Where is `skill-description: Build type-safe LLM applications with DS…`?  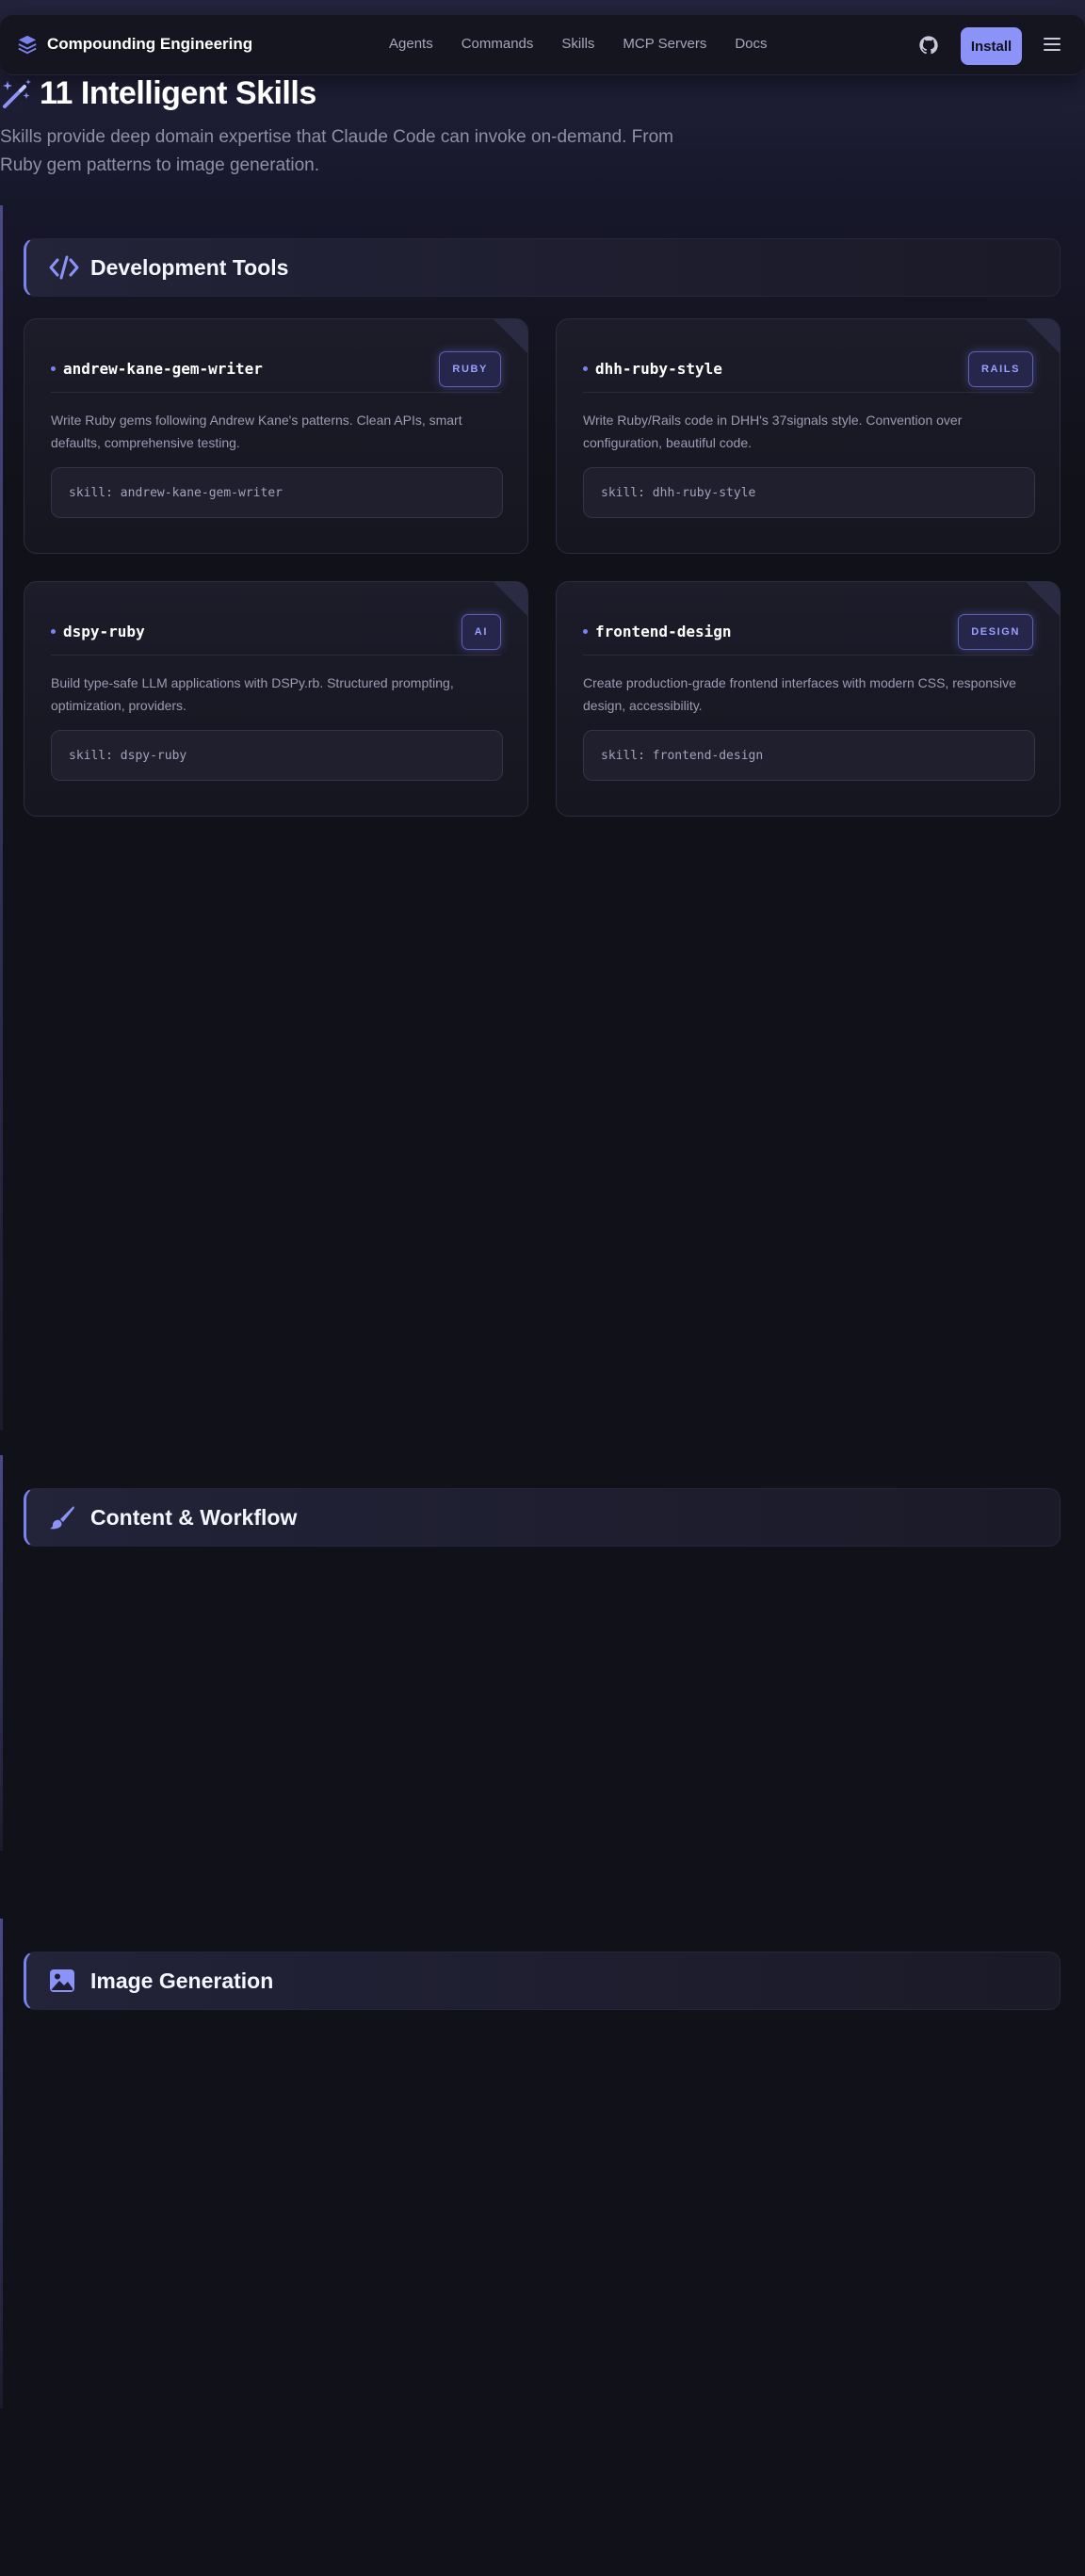
skill-description: Build type-safe LLM applications with DS… is located at coordinates (253, 694).